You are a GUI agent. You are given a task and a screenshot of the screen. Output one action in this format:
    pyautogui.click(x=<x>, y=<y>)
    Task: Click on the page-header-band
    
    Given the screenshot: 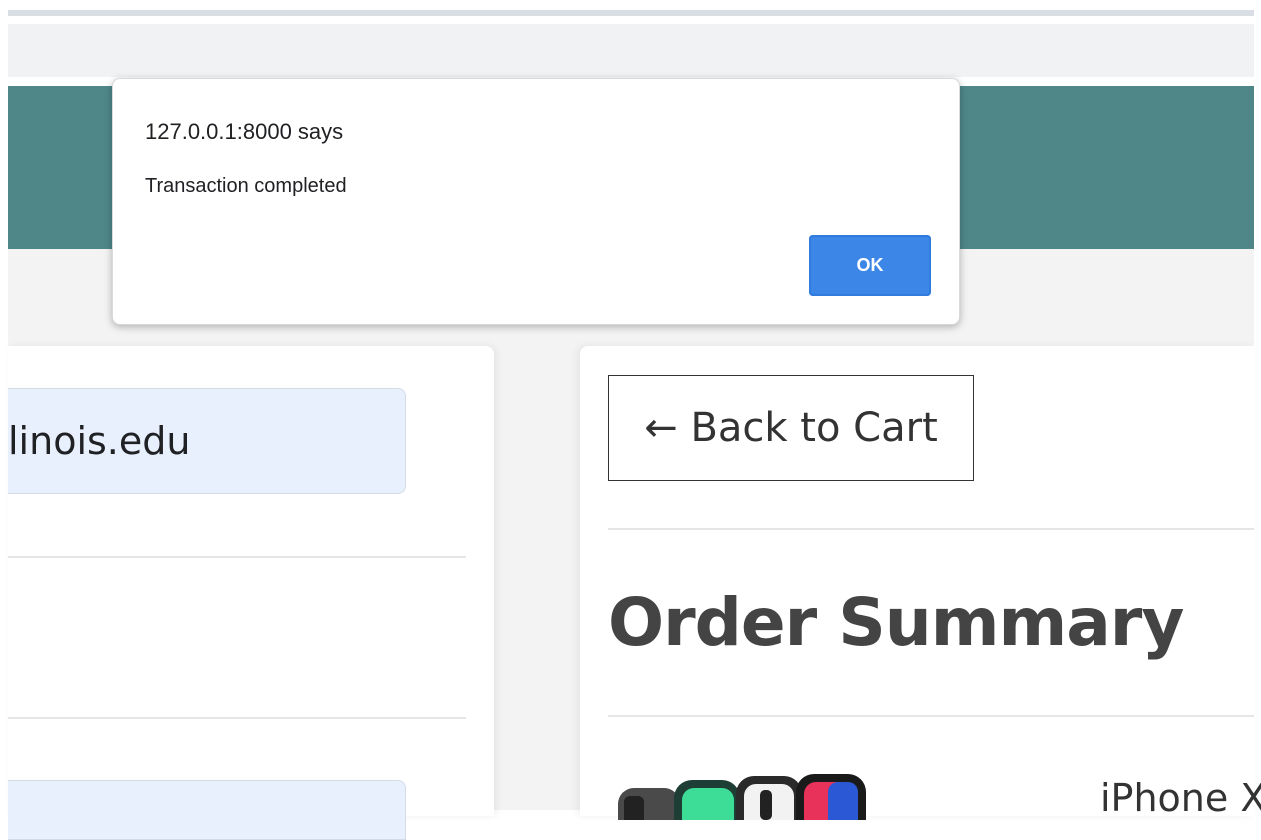 What is the action you would take?
    pyautogui.click(x=631, y=50)
    